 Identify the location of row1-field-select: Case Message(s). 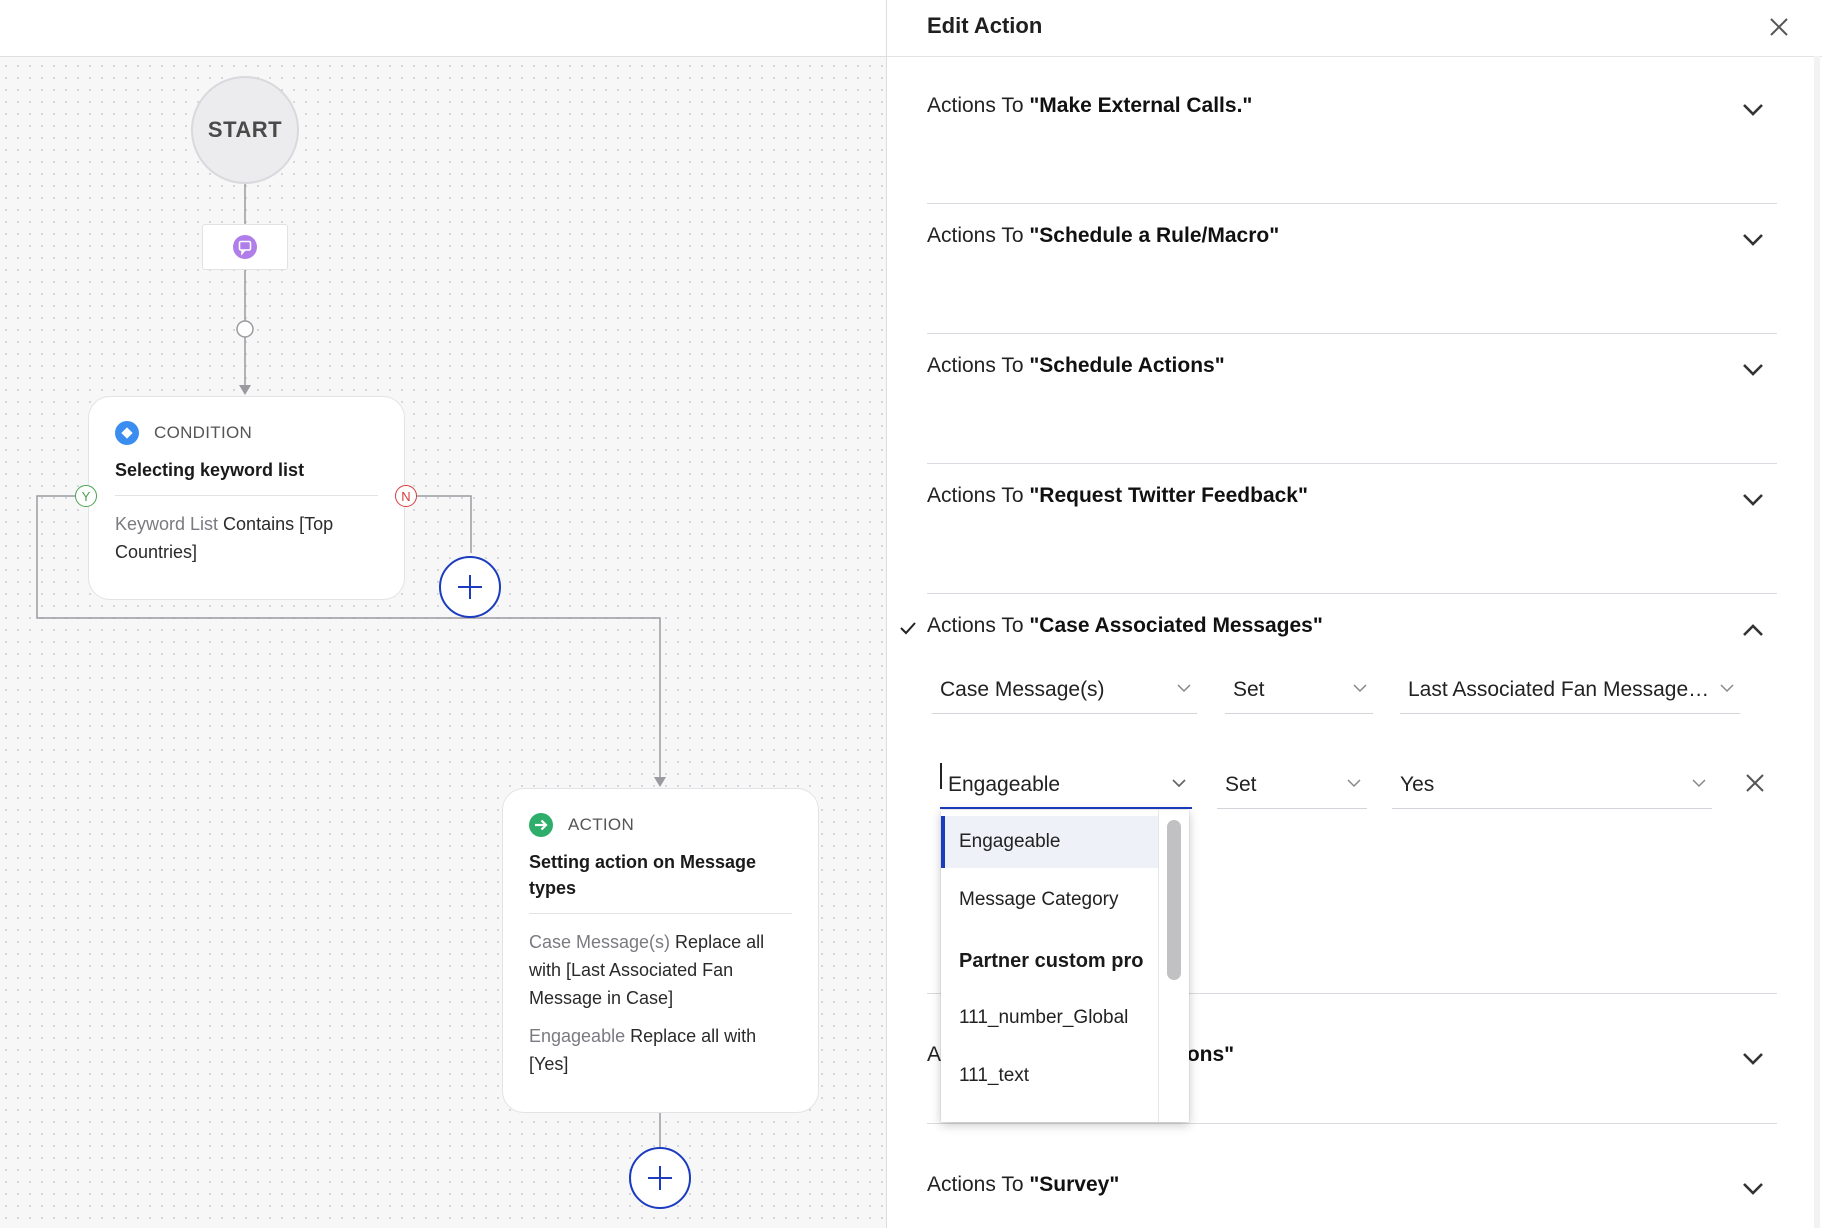
(1064, 692).